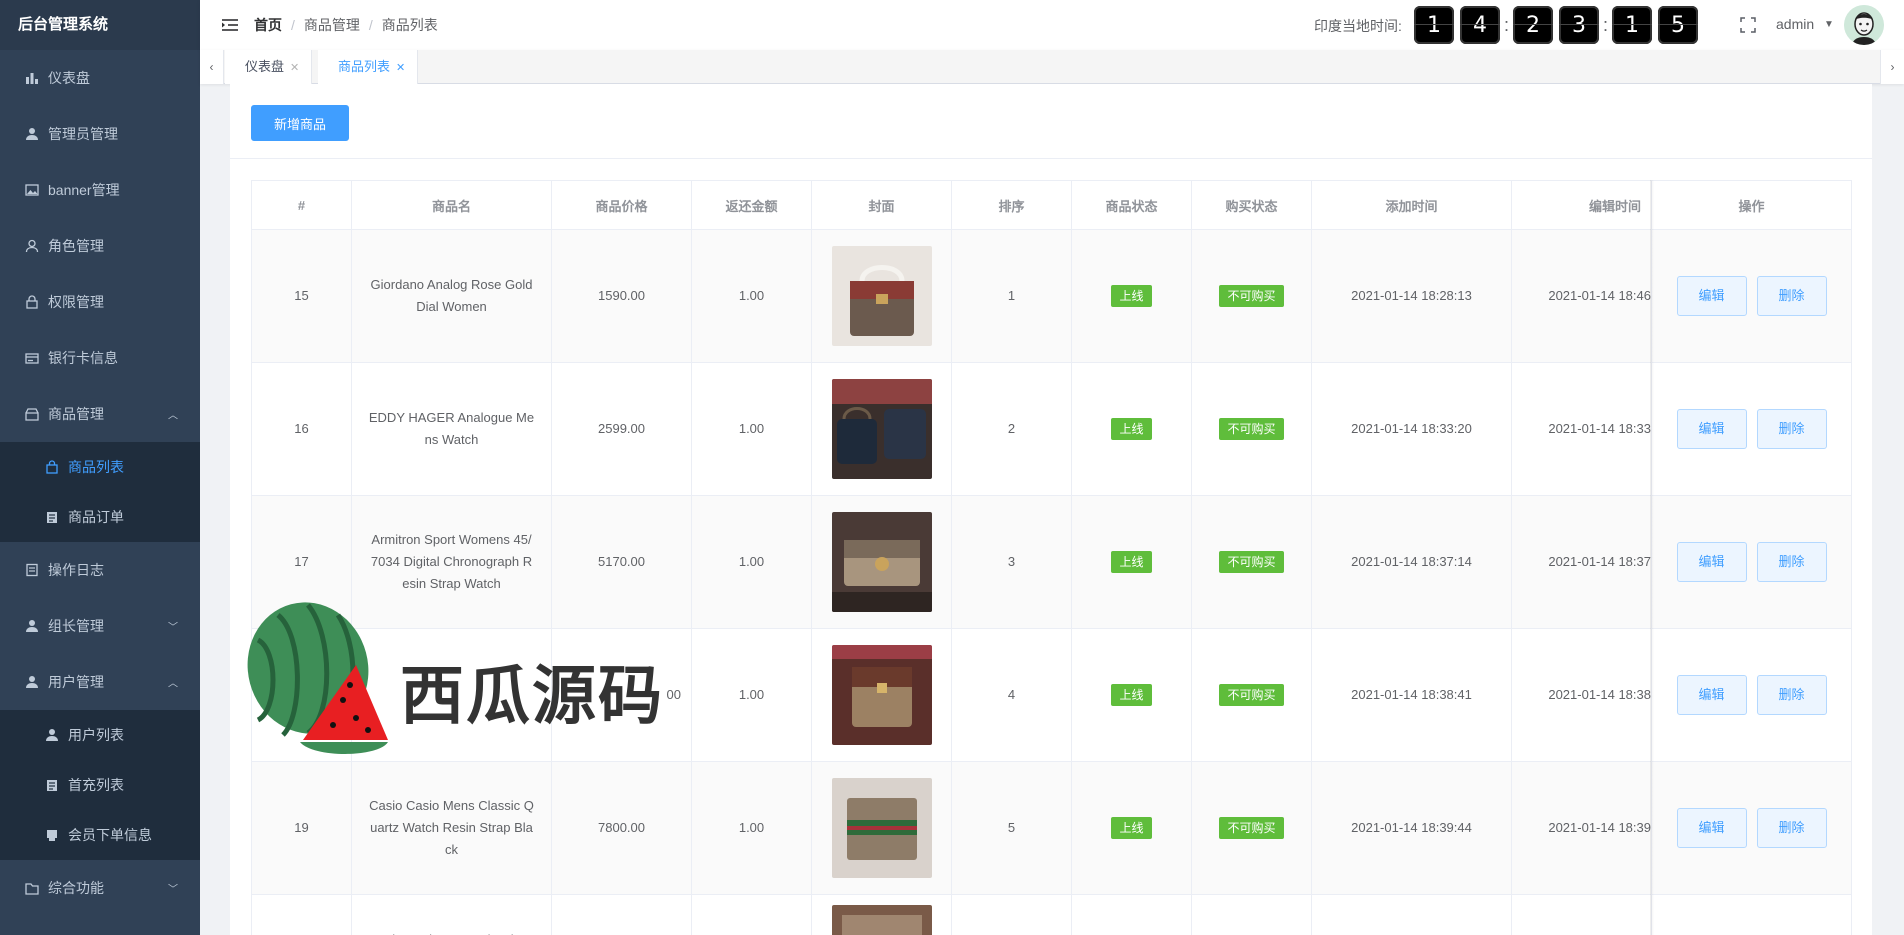 The image size is (1904, 935). Describe the element at coordinates (1579, 25) in the screenshot. I see `clock-digit: 3` at that location.